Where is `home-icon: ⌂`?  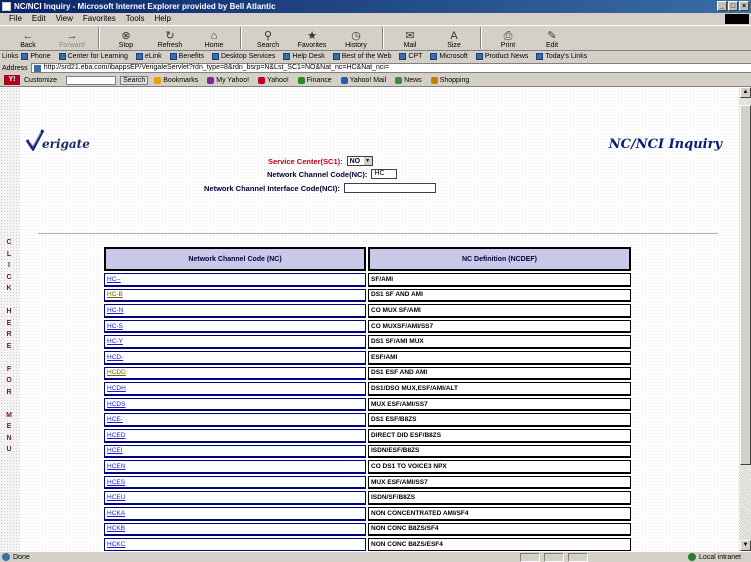 home-icon: ⌂ is located at coordinates (214, 36).